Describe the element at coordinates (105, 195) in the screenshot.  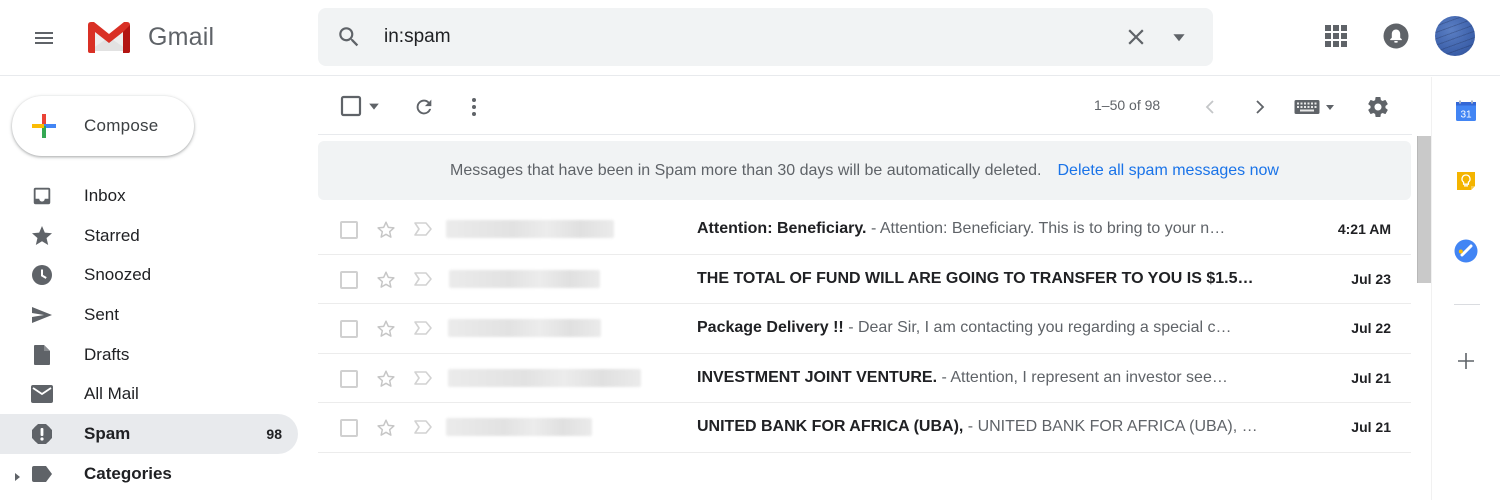
I see `nav-label: Inbox` at that location.